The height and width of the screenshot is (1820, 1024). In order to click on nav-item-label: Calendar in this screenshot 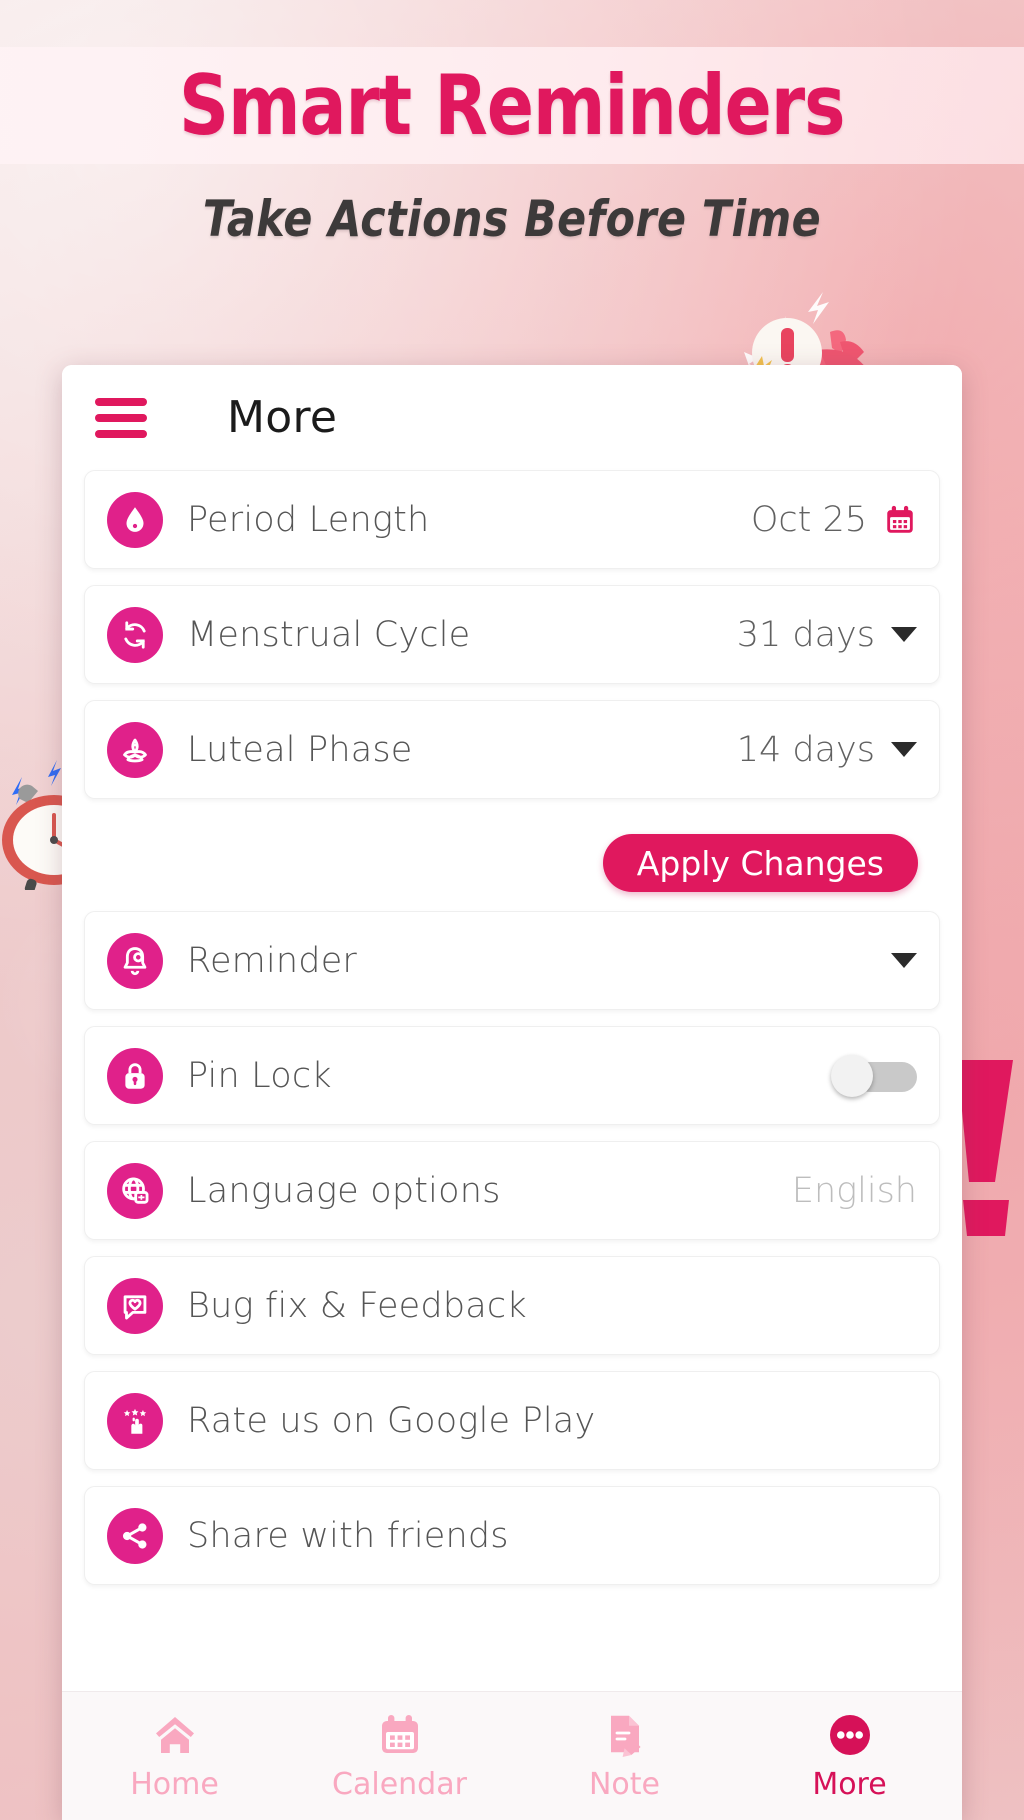, I will do `click(399, 1784)`.